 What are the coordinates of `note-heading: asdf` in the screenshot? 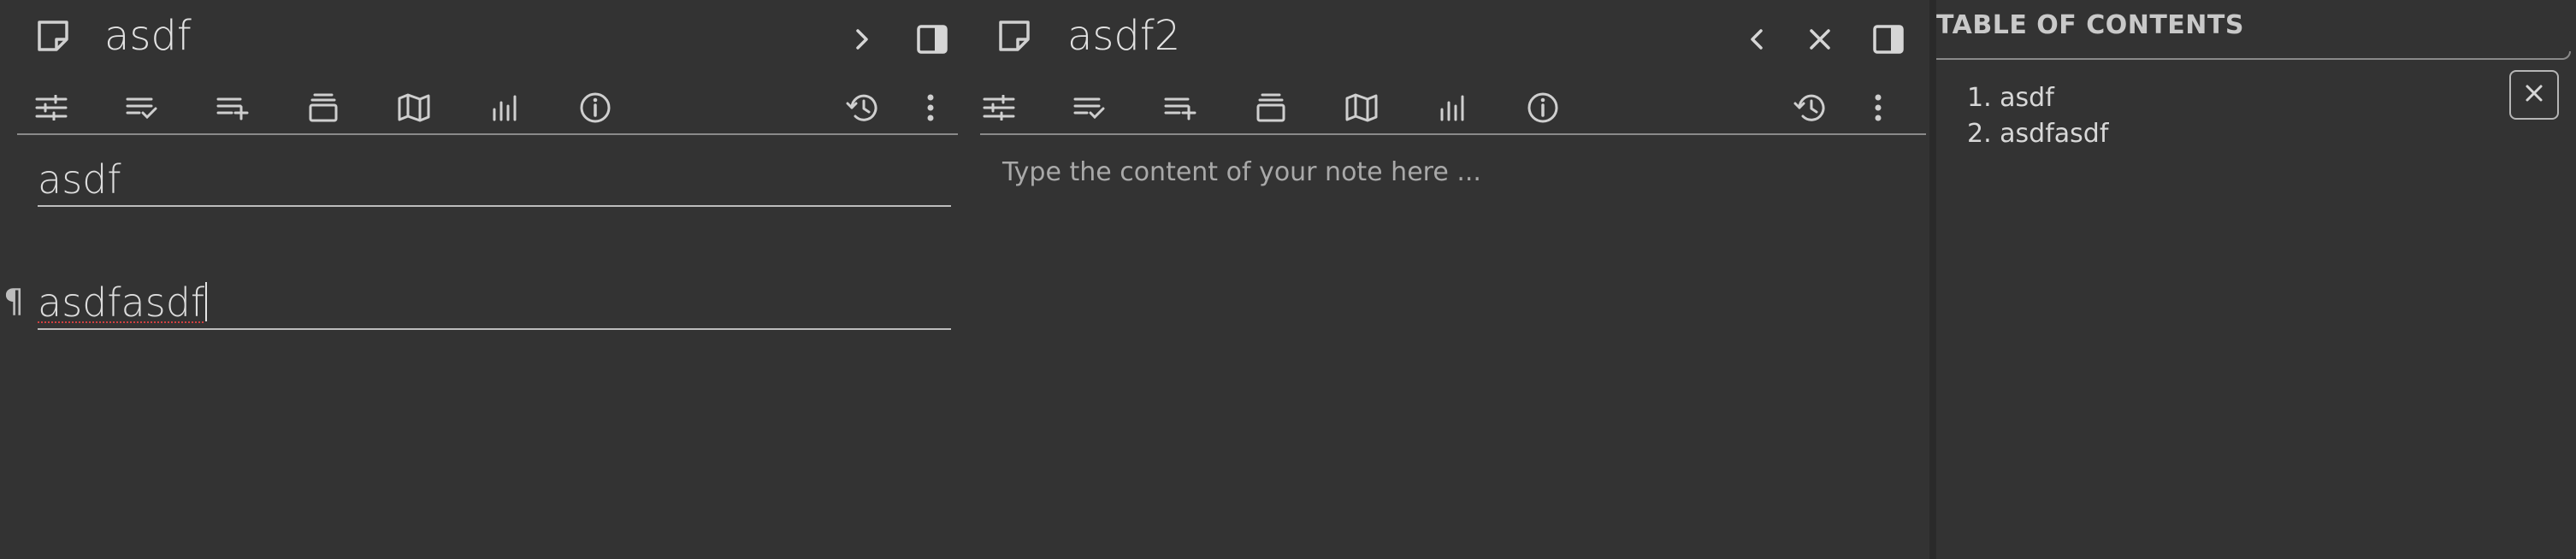 It's located at (79, 179).